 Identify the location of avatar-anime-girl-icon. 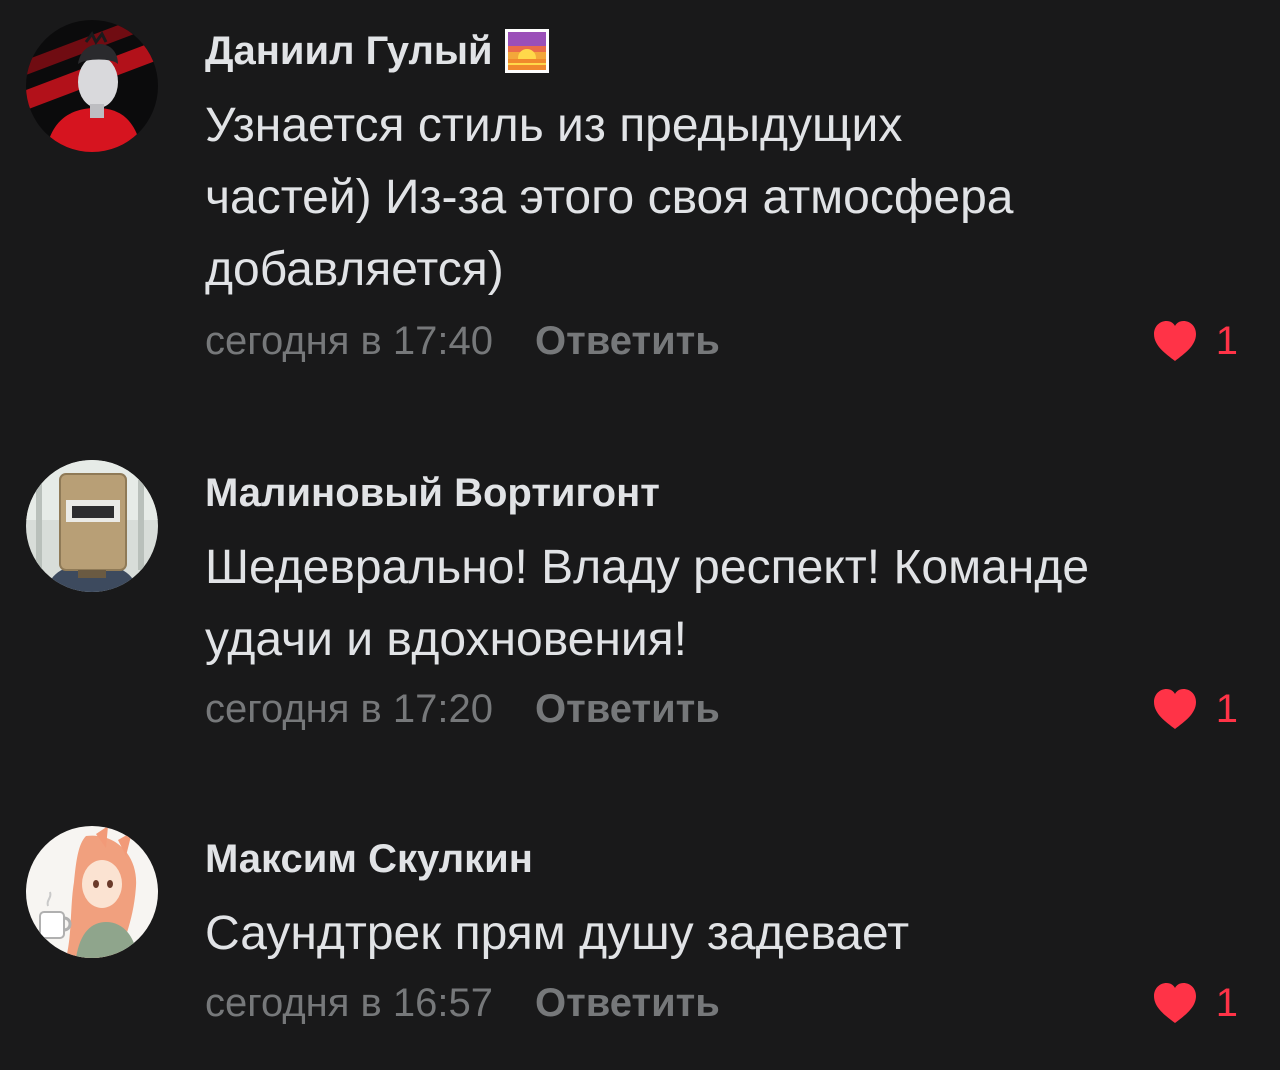
(92, 892).